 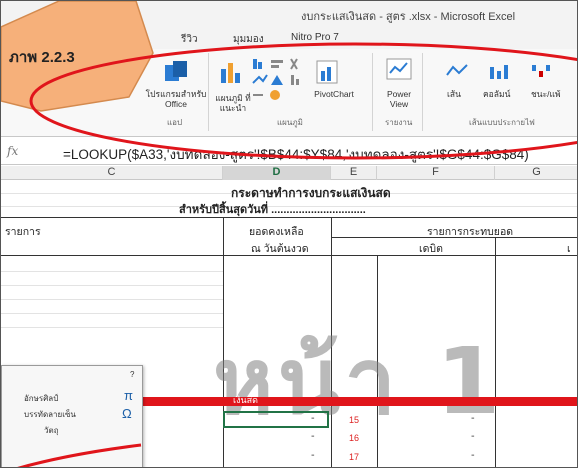 I want to click on sparkline-column-icon, so click(x=499, y=72).